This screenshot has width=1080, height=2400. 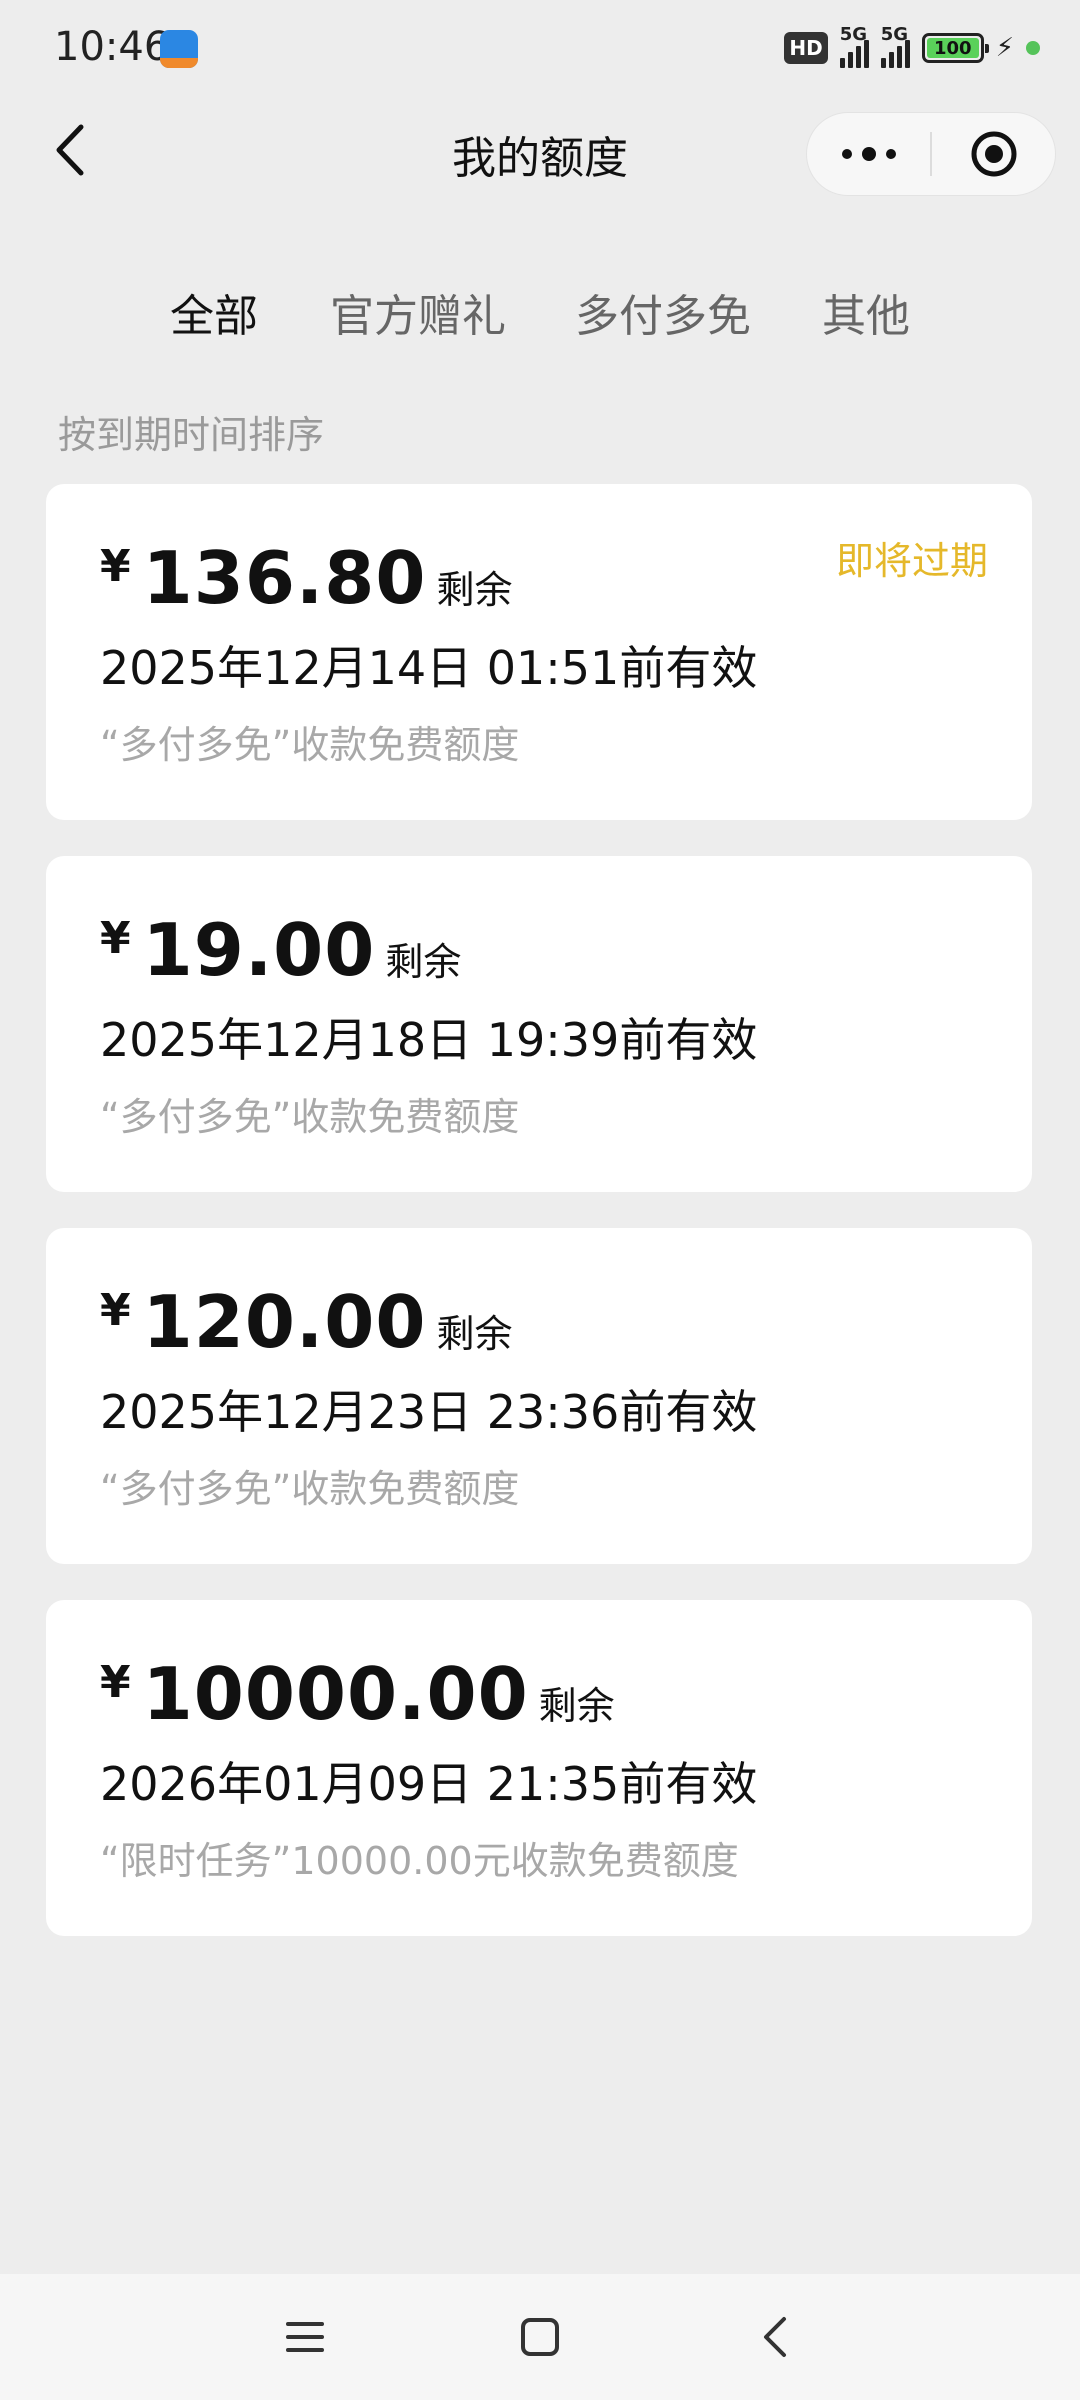 I want to click on quota-amount: 10000.00, so click(x=335, y=1694).